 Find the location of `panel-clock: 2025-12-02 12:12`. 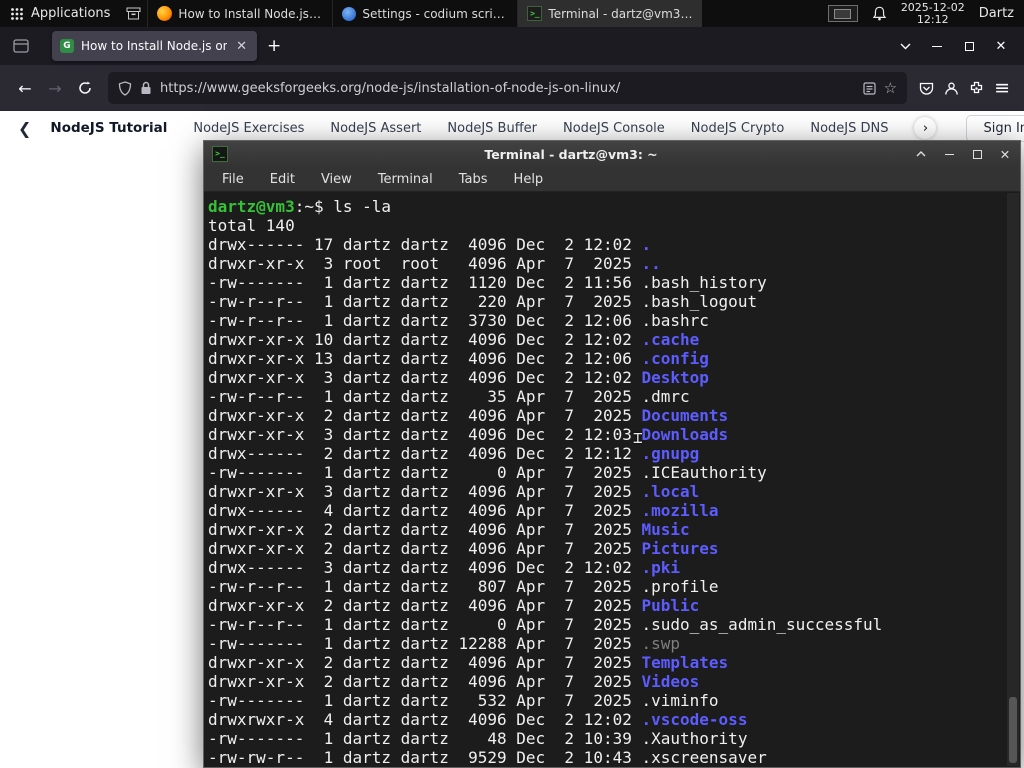

panel-clock: 2025-12-02 12:12 is located at coordinates (932, 13).